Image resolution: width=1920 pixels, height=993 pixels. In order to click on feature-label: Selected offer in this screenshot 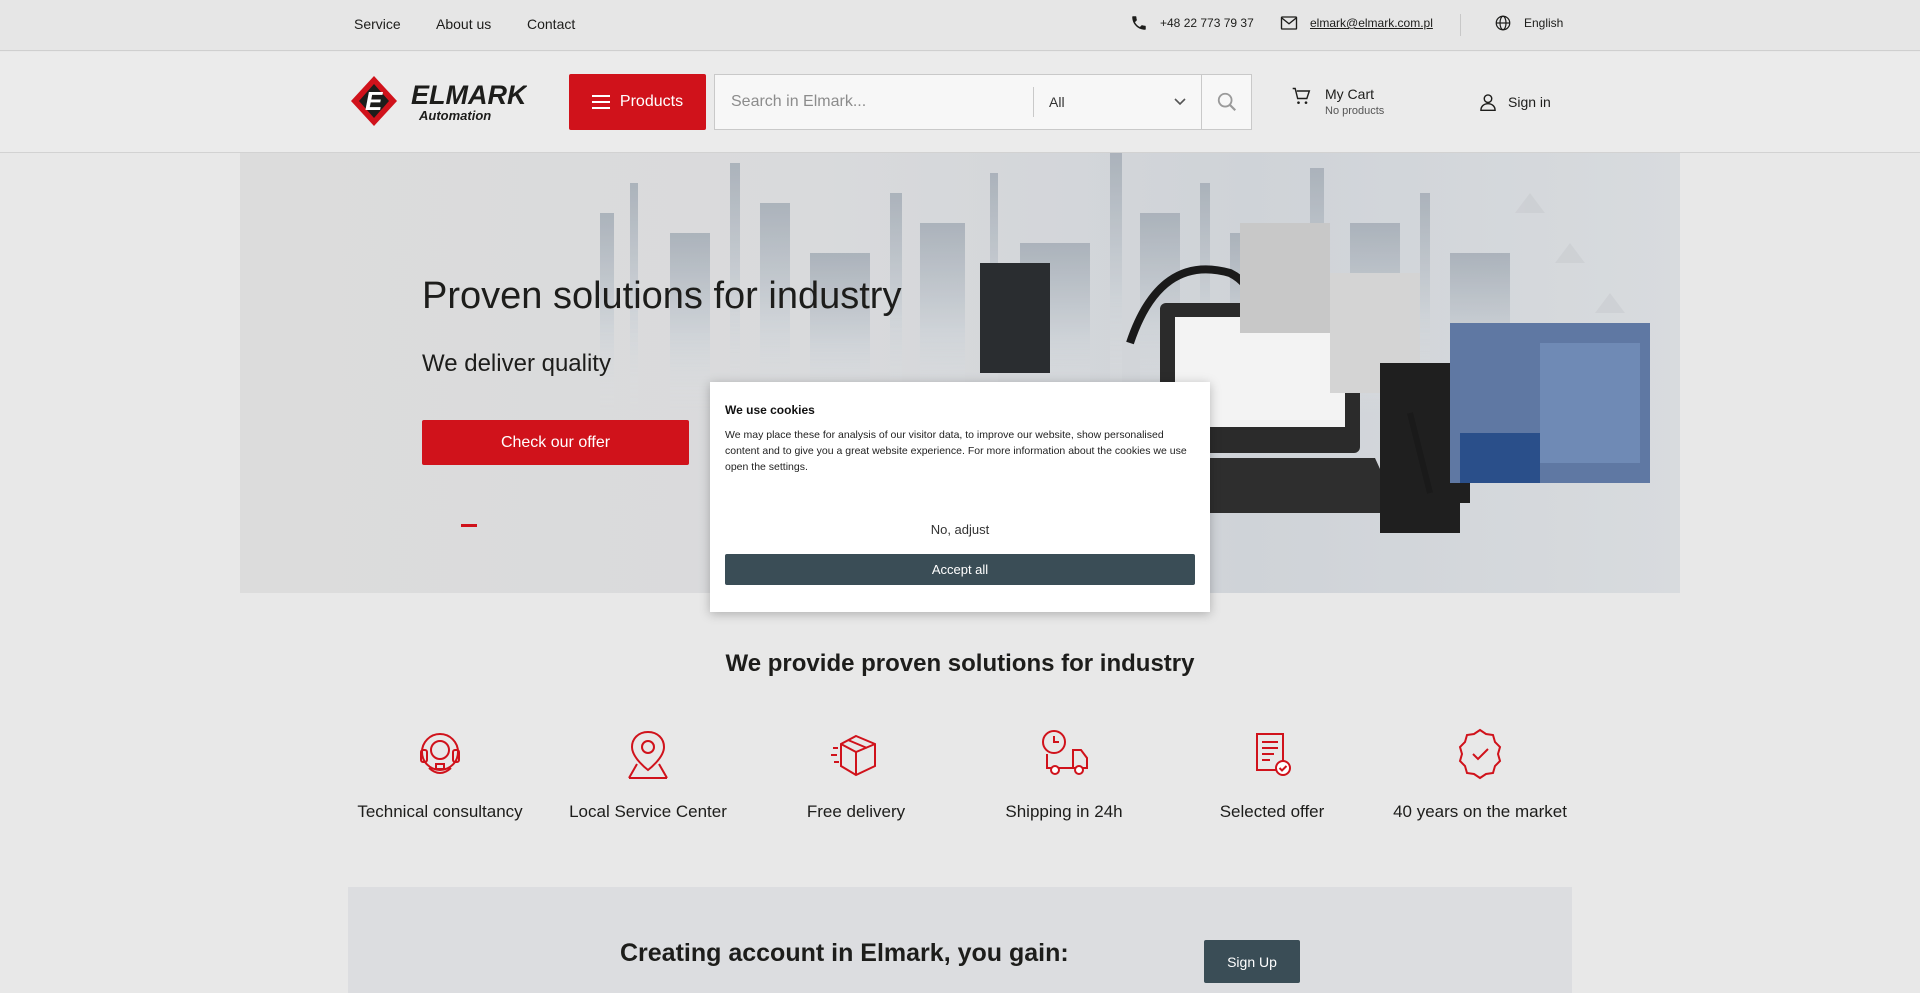, I will do `click(1272, 811)`.